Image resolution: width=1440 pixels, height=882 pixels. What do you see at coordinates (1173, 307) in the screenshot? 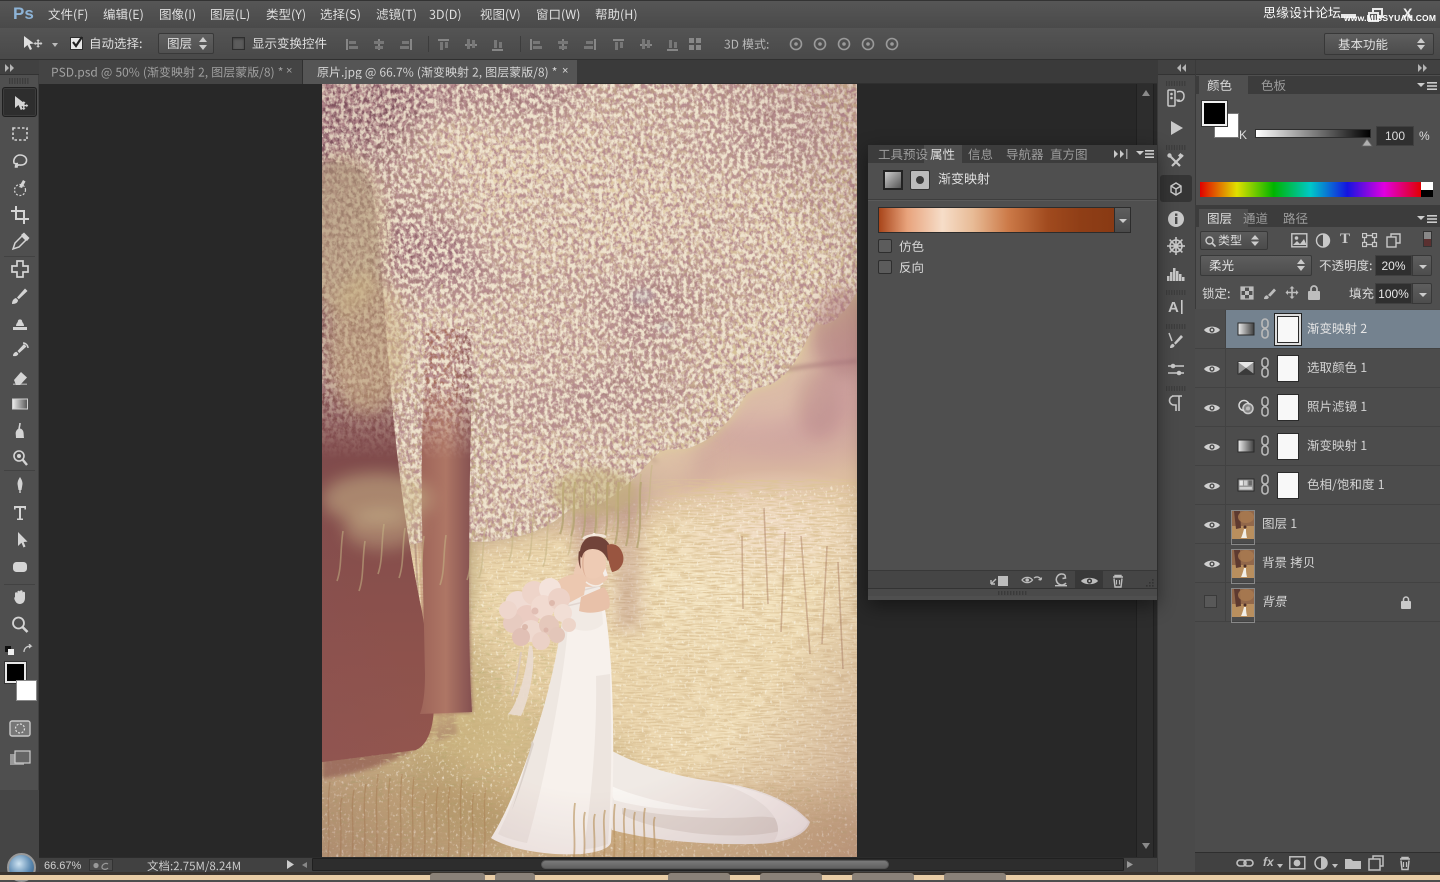
I see `svg-text: A` at bounding box center [1173, 307].